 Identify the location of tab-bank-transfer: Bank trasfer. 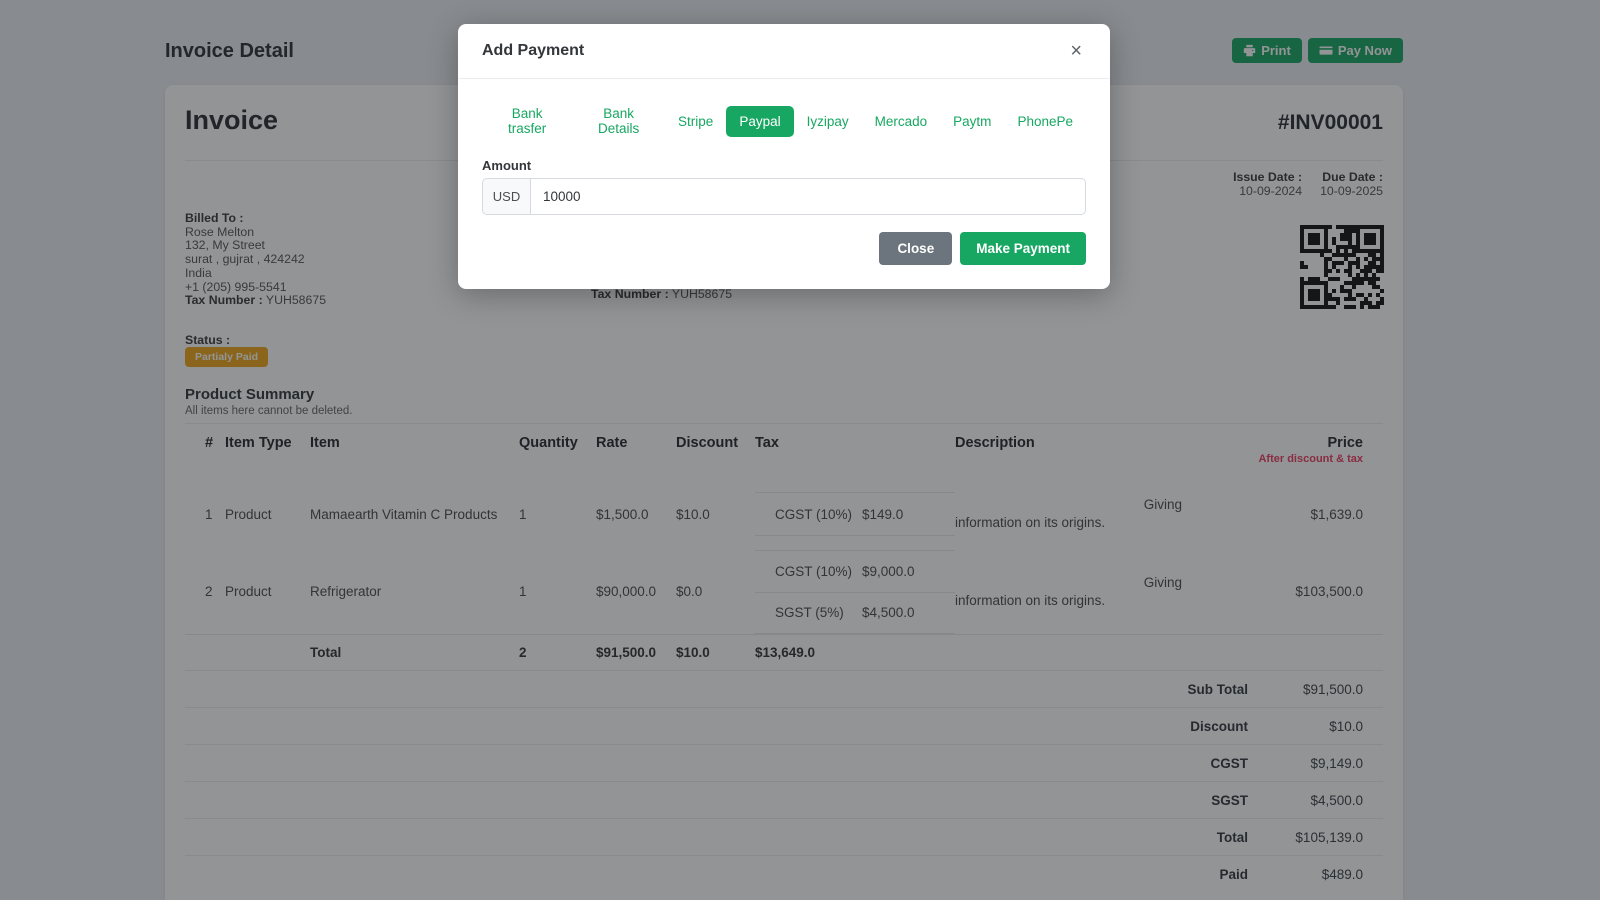
(527, 121).